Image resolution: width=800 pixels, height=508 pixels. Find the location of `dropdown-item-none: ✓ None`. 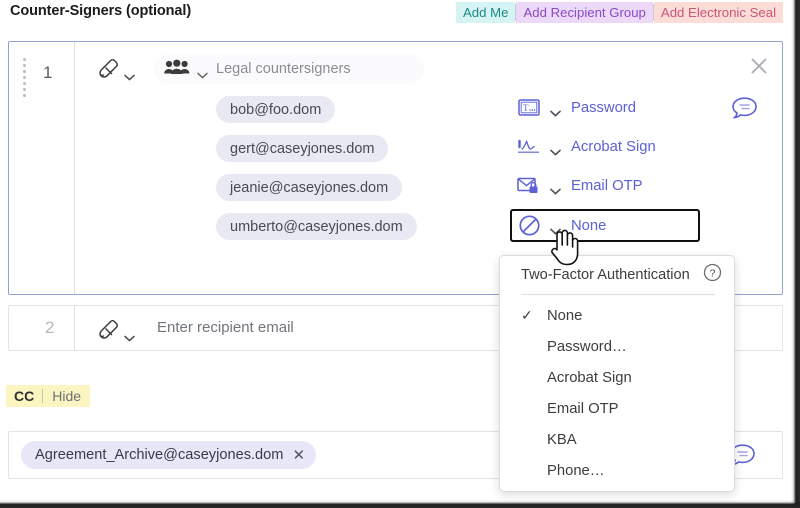

dropdown-item-none: ✓ None is located at coordinates (618, 315).